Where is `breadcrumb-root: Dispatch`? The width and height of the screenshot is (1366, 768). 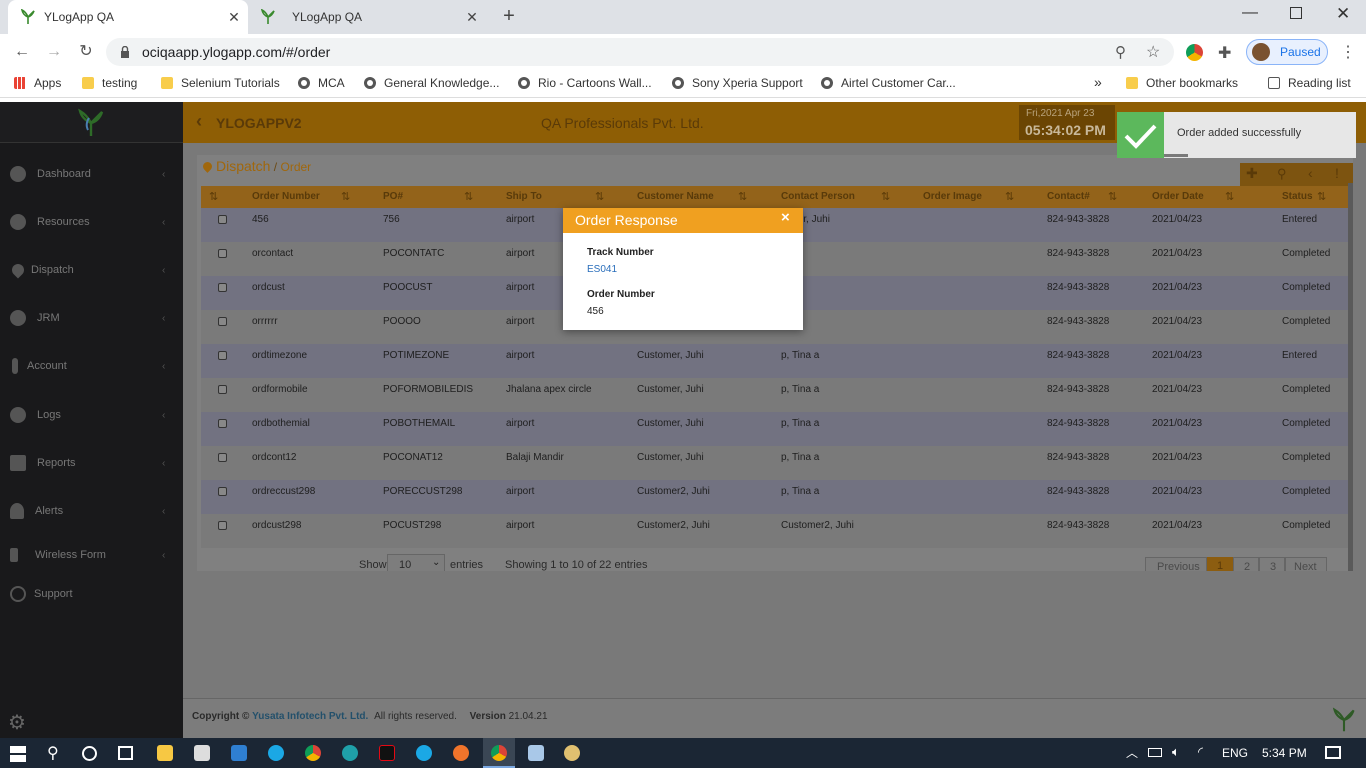
breadcrumb-root: Dispatch is located at coordinates (243, 166).